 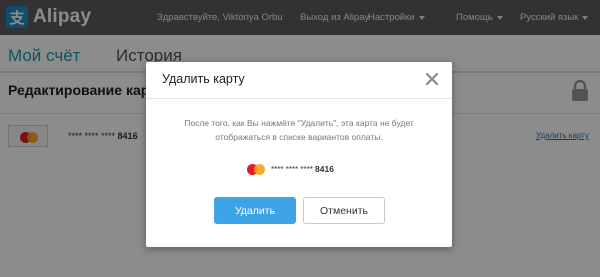 I want to click on dialog-divider, so click(x=299, y=98).